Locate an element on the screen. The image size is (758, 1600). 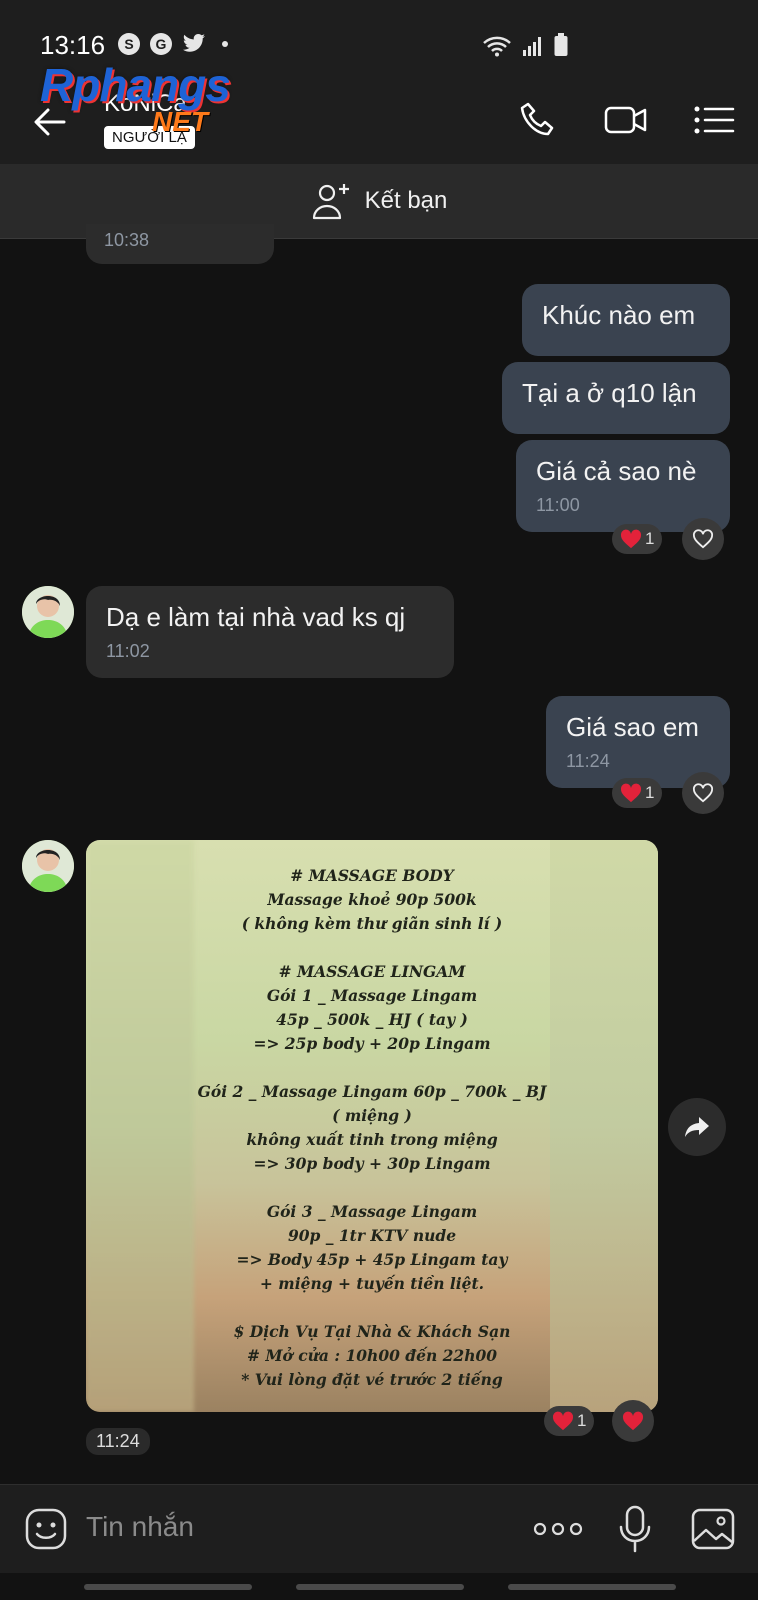
poster-line: # MASSAGE BODY is located at coordinates (372, 875).